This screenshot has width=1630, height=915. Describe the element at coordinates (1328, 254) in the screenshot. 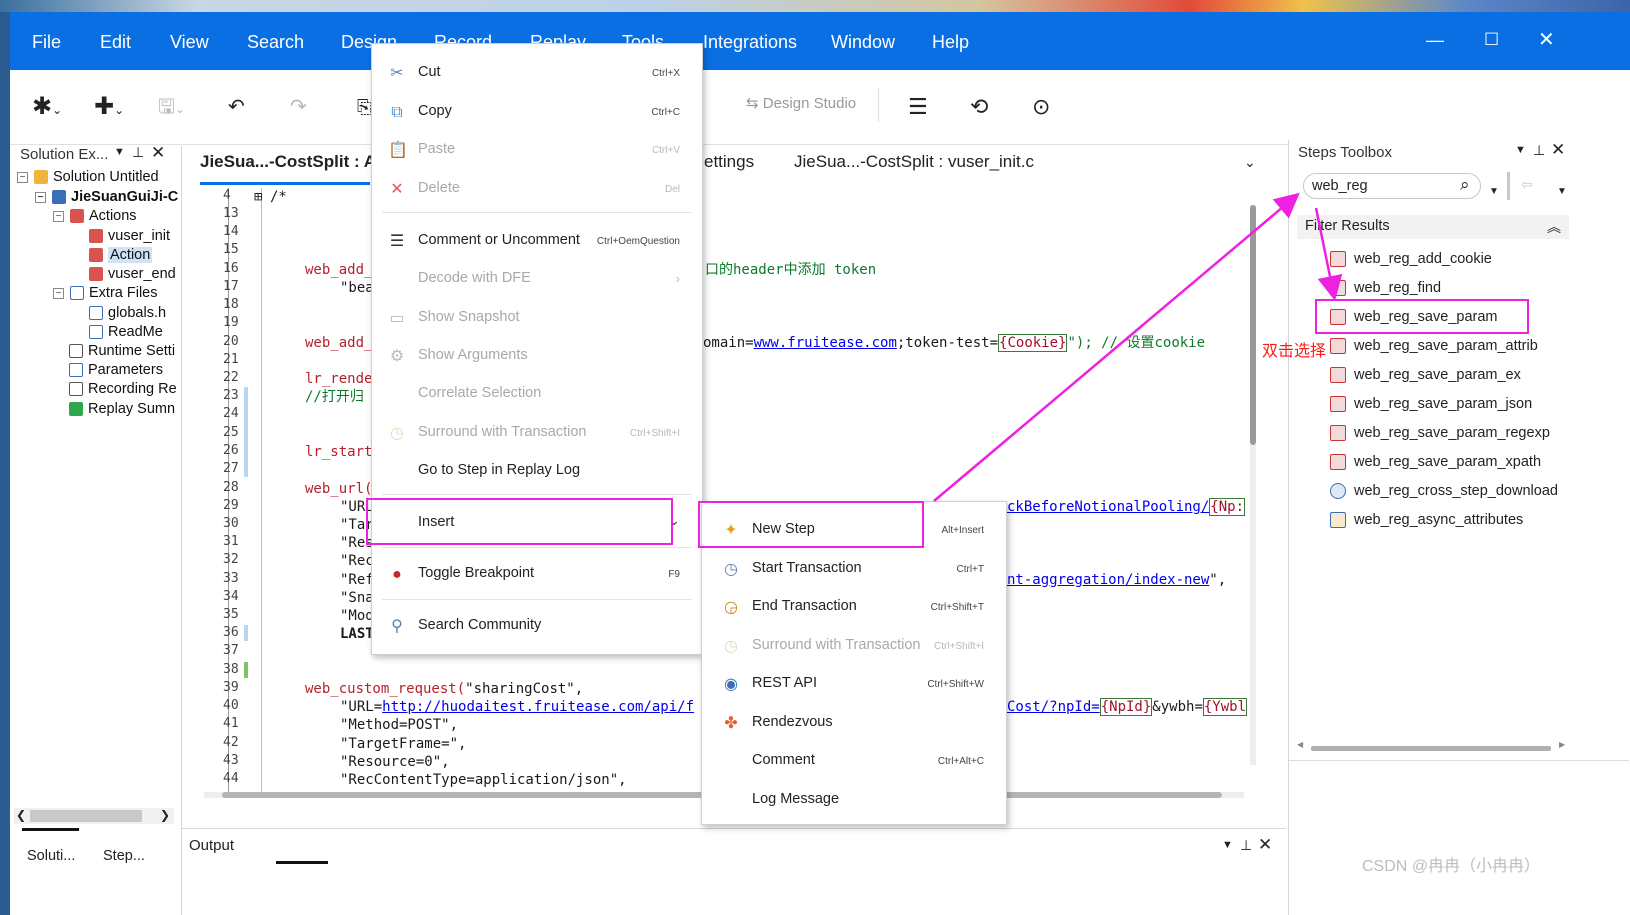

I see `arrow-to-result` at that location.